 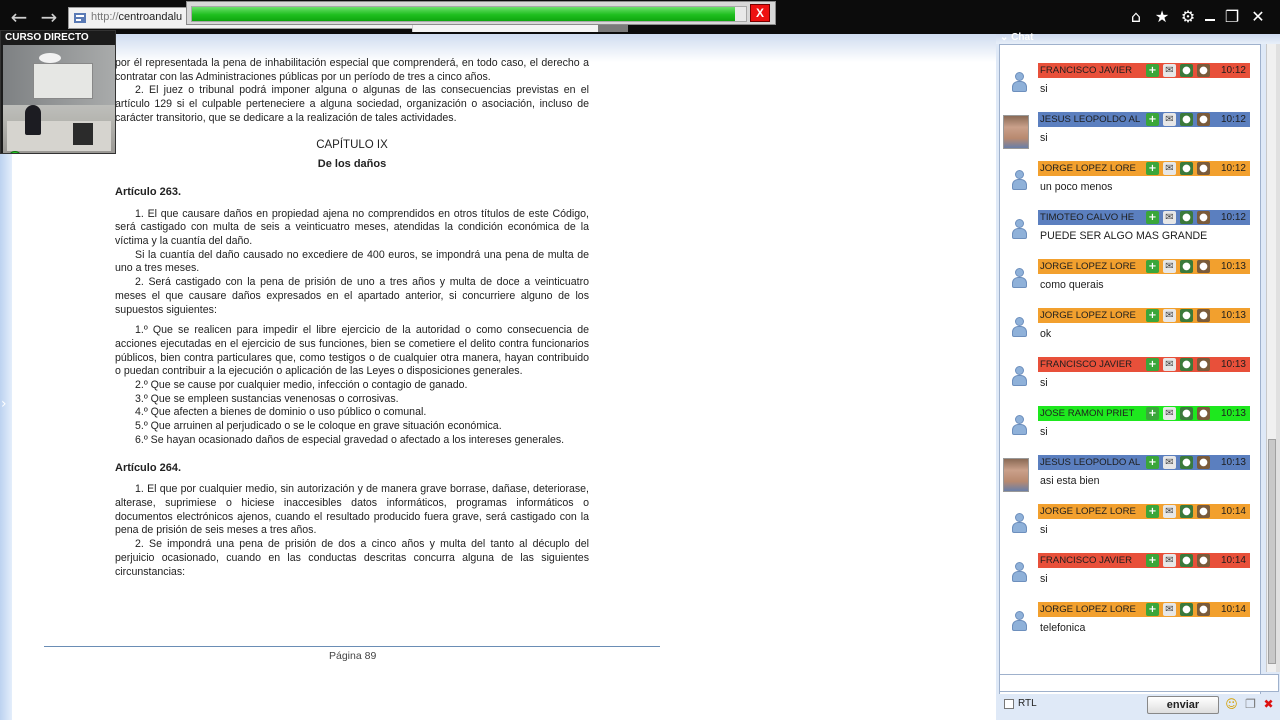 What do you see at coordinates (1136, 17) in the screenshot?
I see `home-icon: ⌂` at bounding box center [1136, 17].